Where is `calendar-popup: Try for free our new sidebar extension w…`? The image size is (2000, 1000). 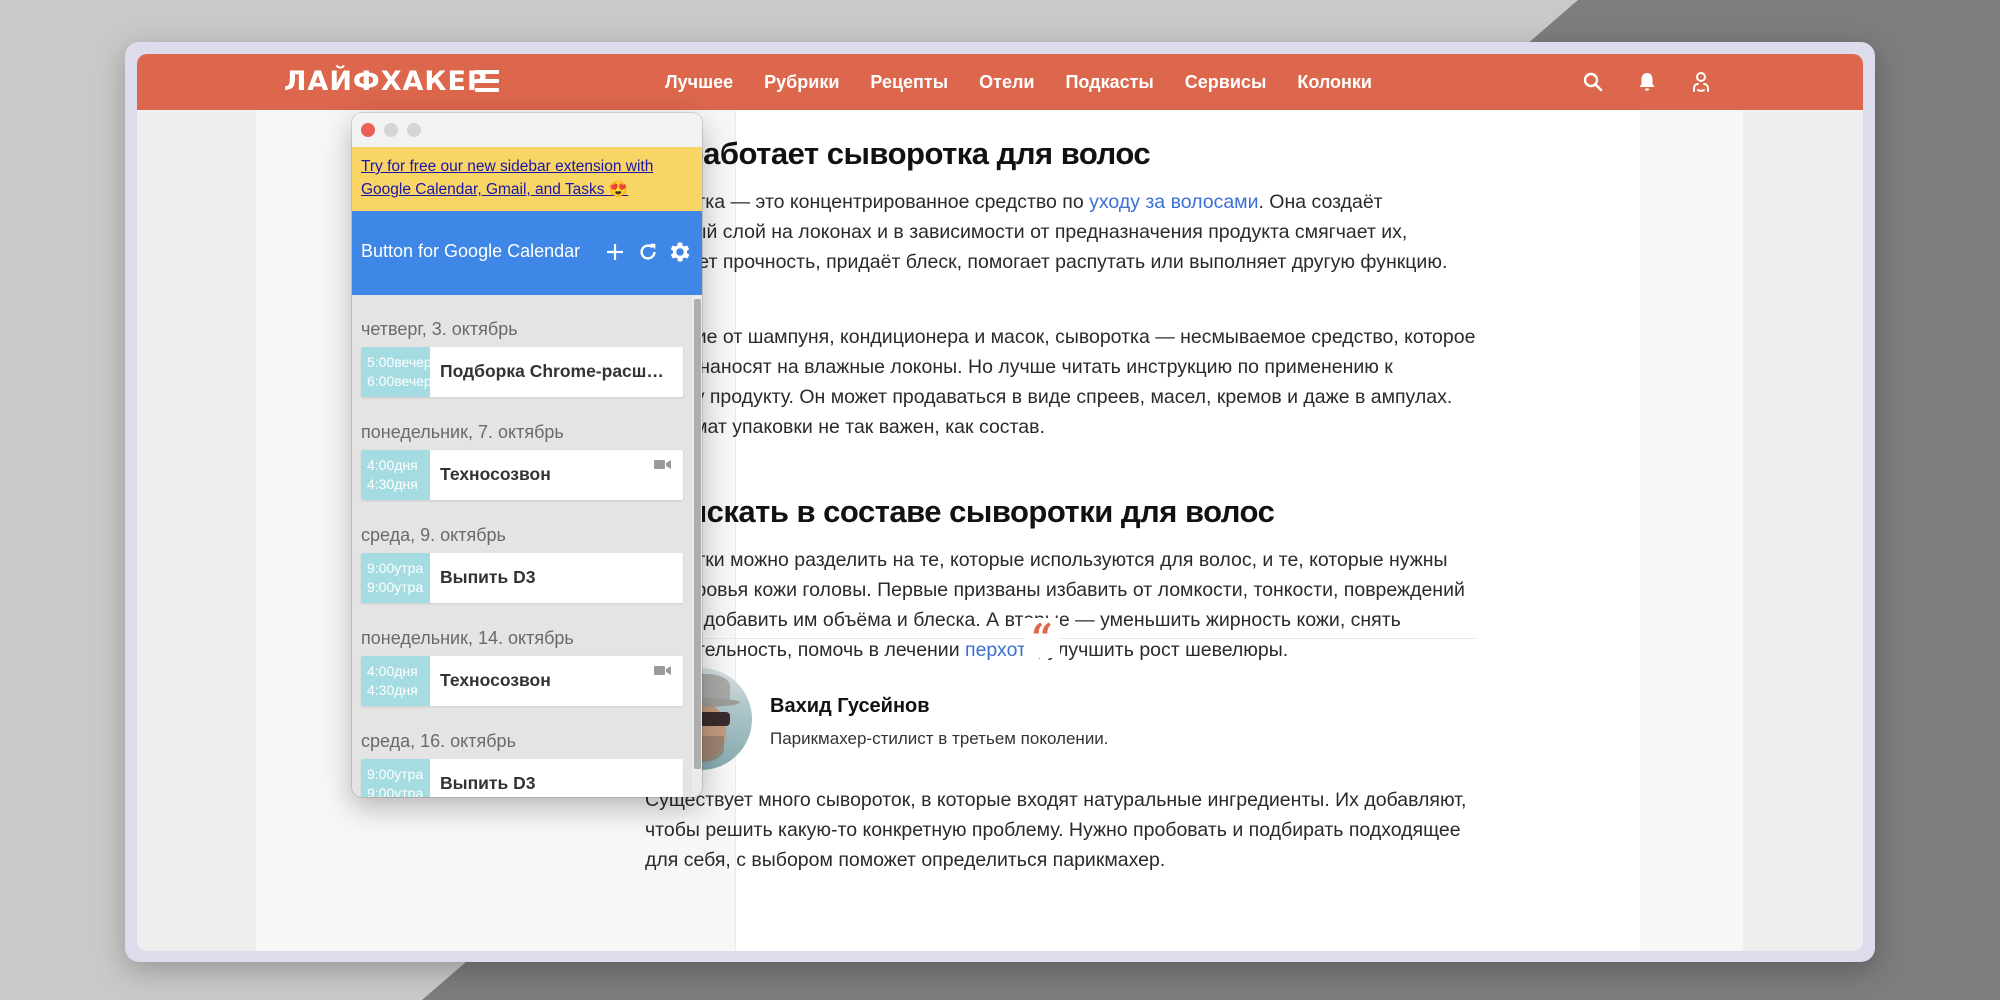 calendar-popup: Try for free our new sidebar extension w… is located at coordinates (527, 455).